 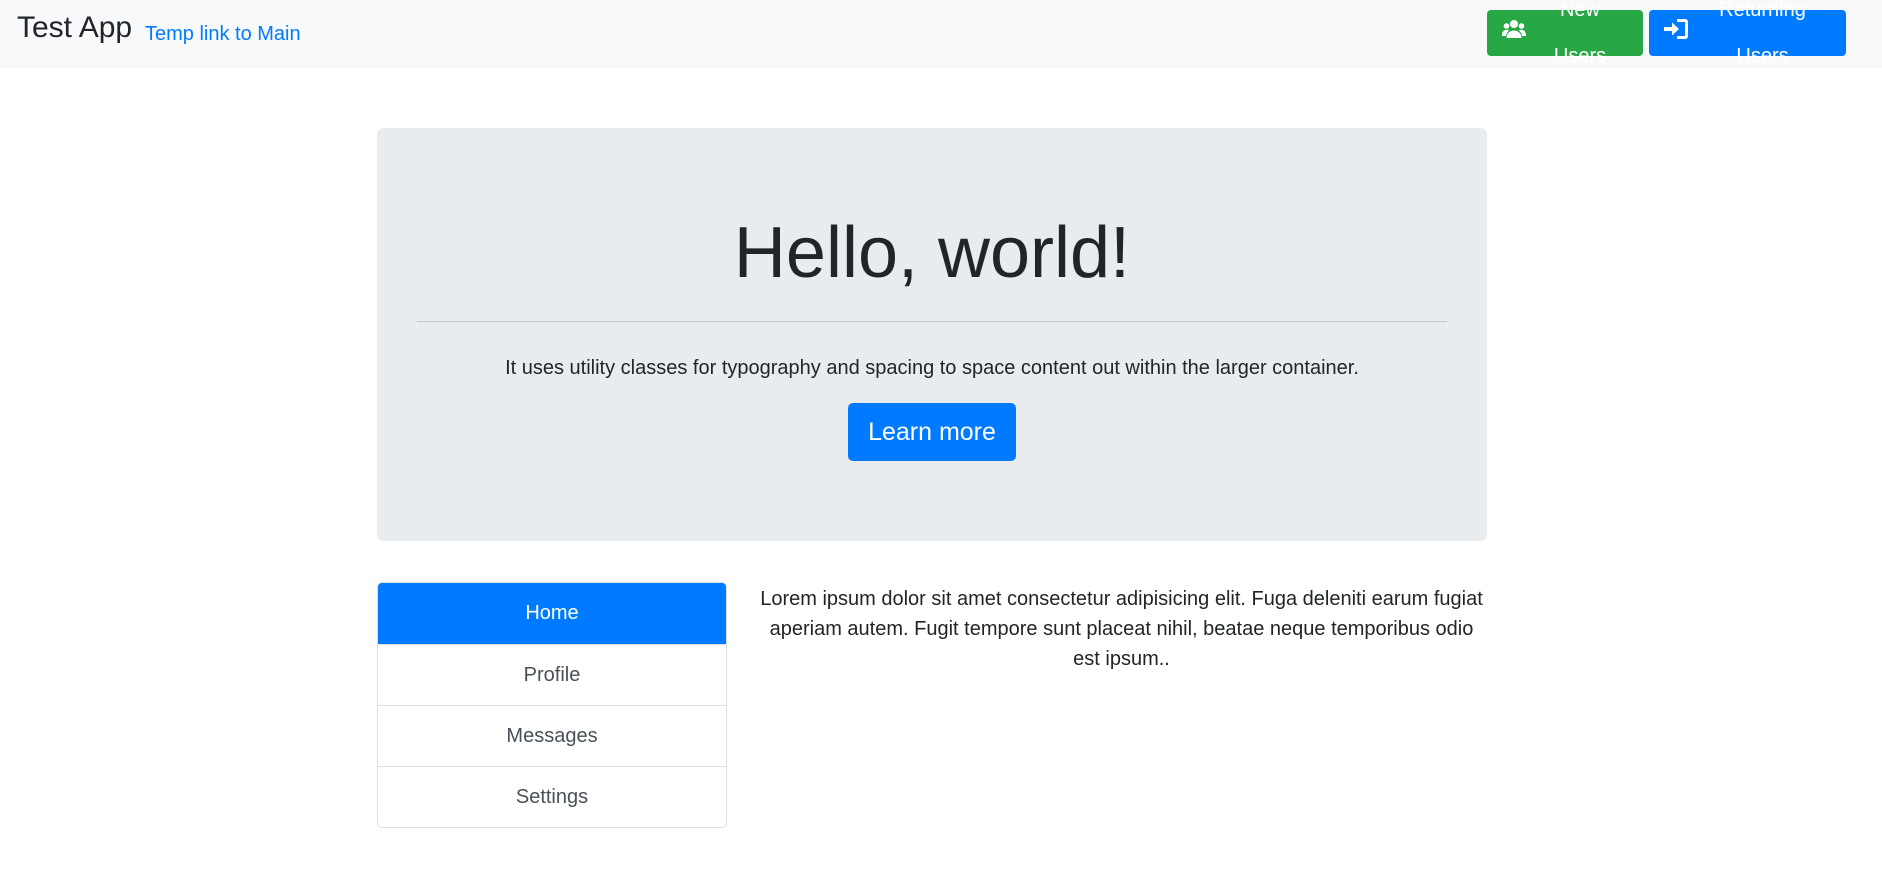 I want to click on list-item-profile: Profile, so click(x=552, y=674).